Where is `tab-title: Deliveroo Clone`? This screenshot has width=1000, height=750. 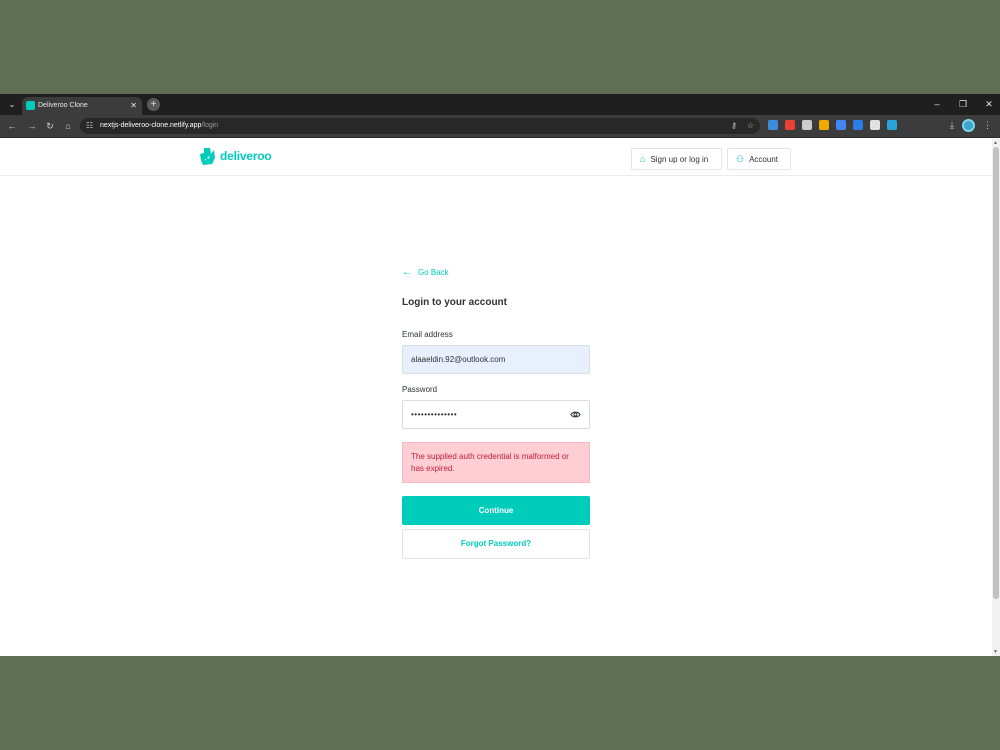 tab-title: Deliveroo Clone is located at coordinates (63, 105).